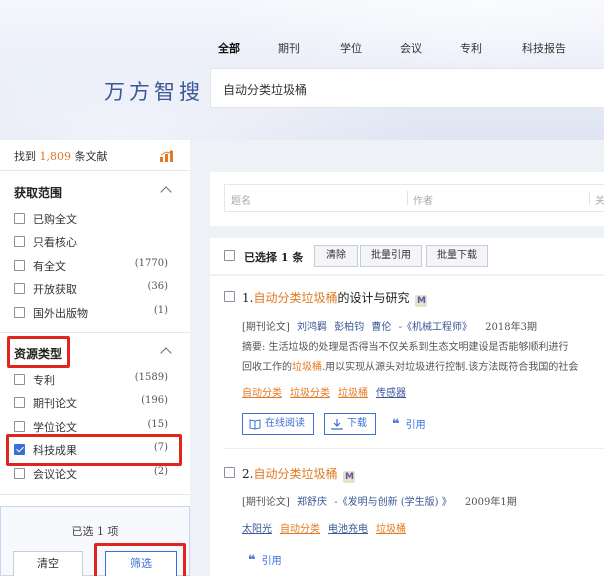  Describe the element at coordinates (94, 313) in the screenshot. I see `filter-item-foreign: 国外出版物 (1)` at that location.